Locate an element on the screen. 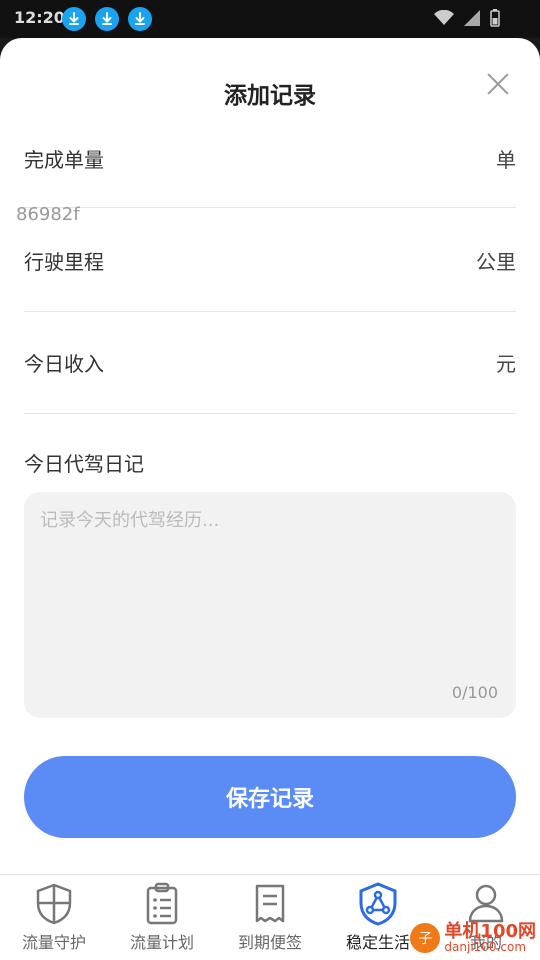 Image resolution: width=540 pixels, height=960 pixels. mileage-input is located at coordinates (224, 290).